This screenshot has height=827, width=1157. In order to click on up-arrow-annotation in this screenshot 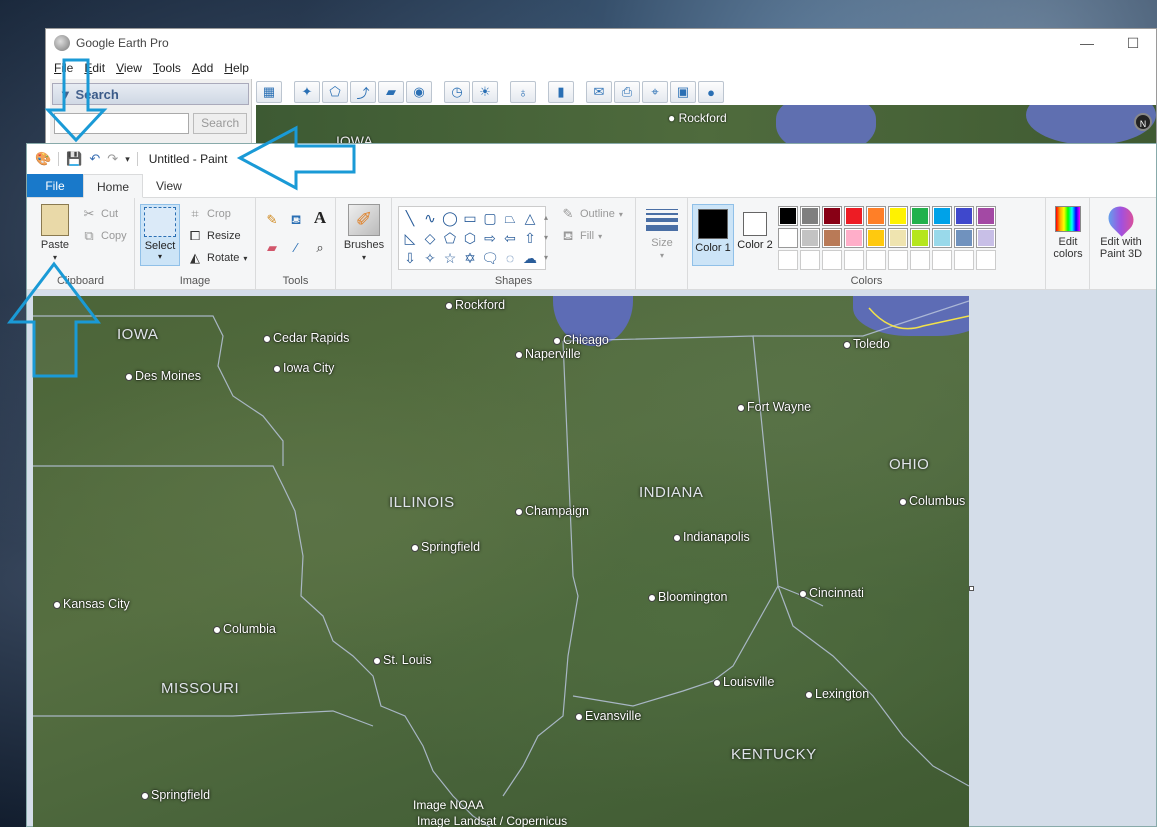, I will do `click(54, 319)`.